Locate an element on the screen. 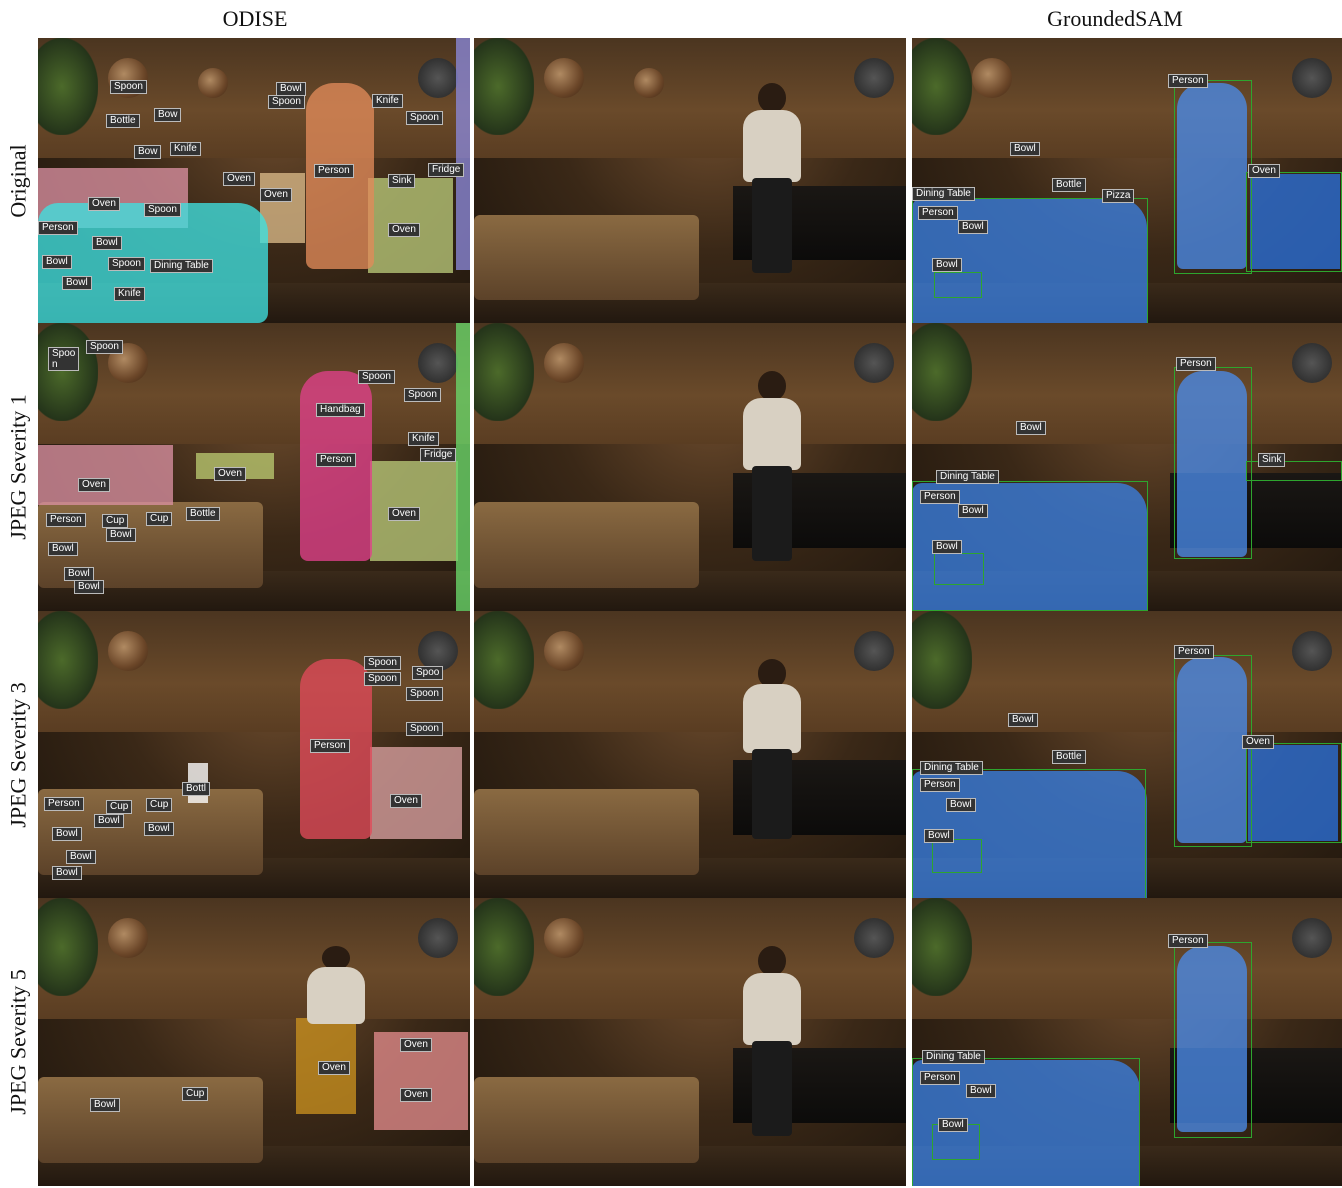 This screenshot has width=1342, height=1188. seg-label: Cup is located at coordinates (159, 805).